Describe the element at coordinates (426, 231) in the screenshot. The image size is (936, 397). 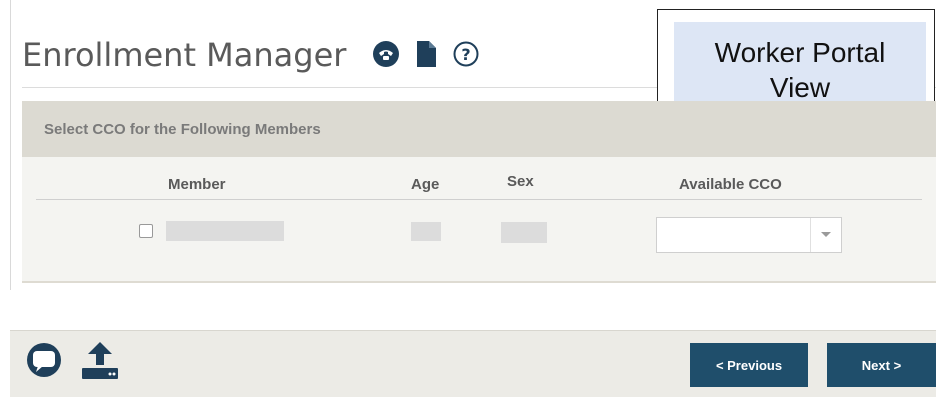
I see `member-age-cell` at that location.